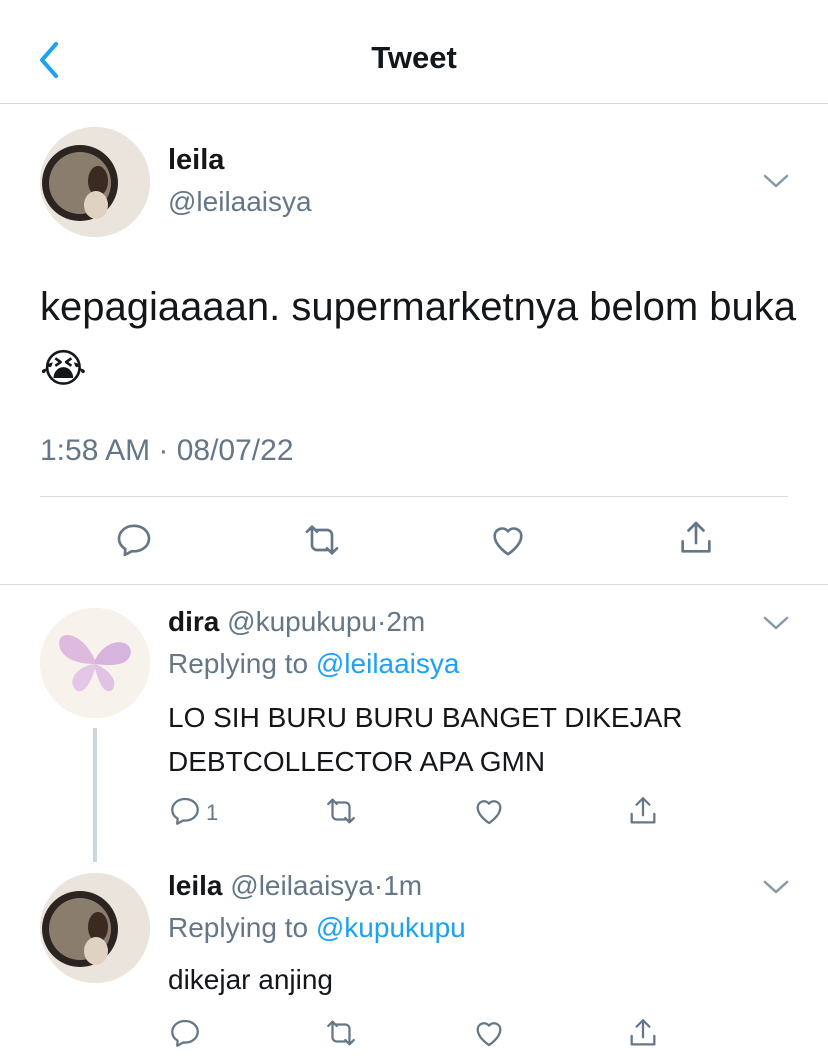  Describe the element at coordinates (212, 812) in the screenshot. I see `reply-count: 1` at that location.